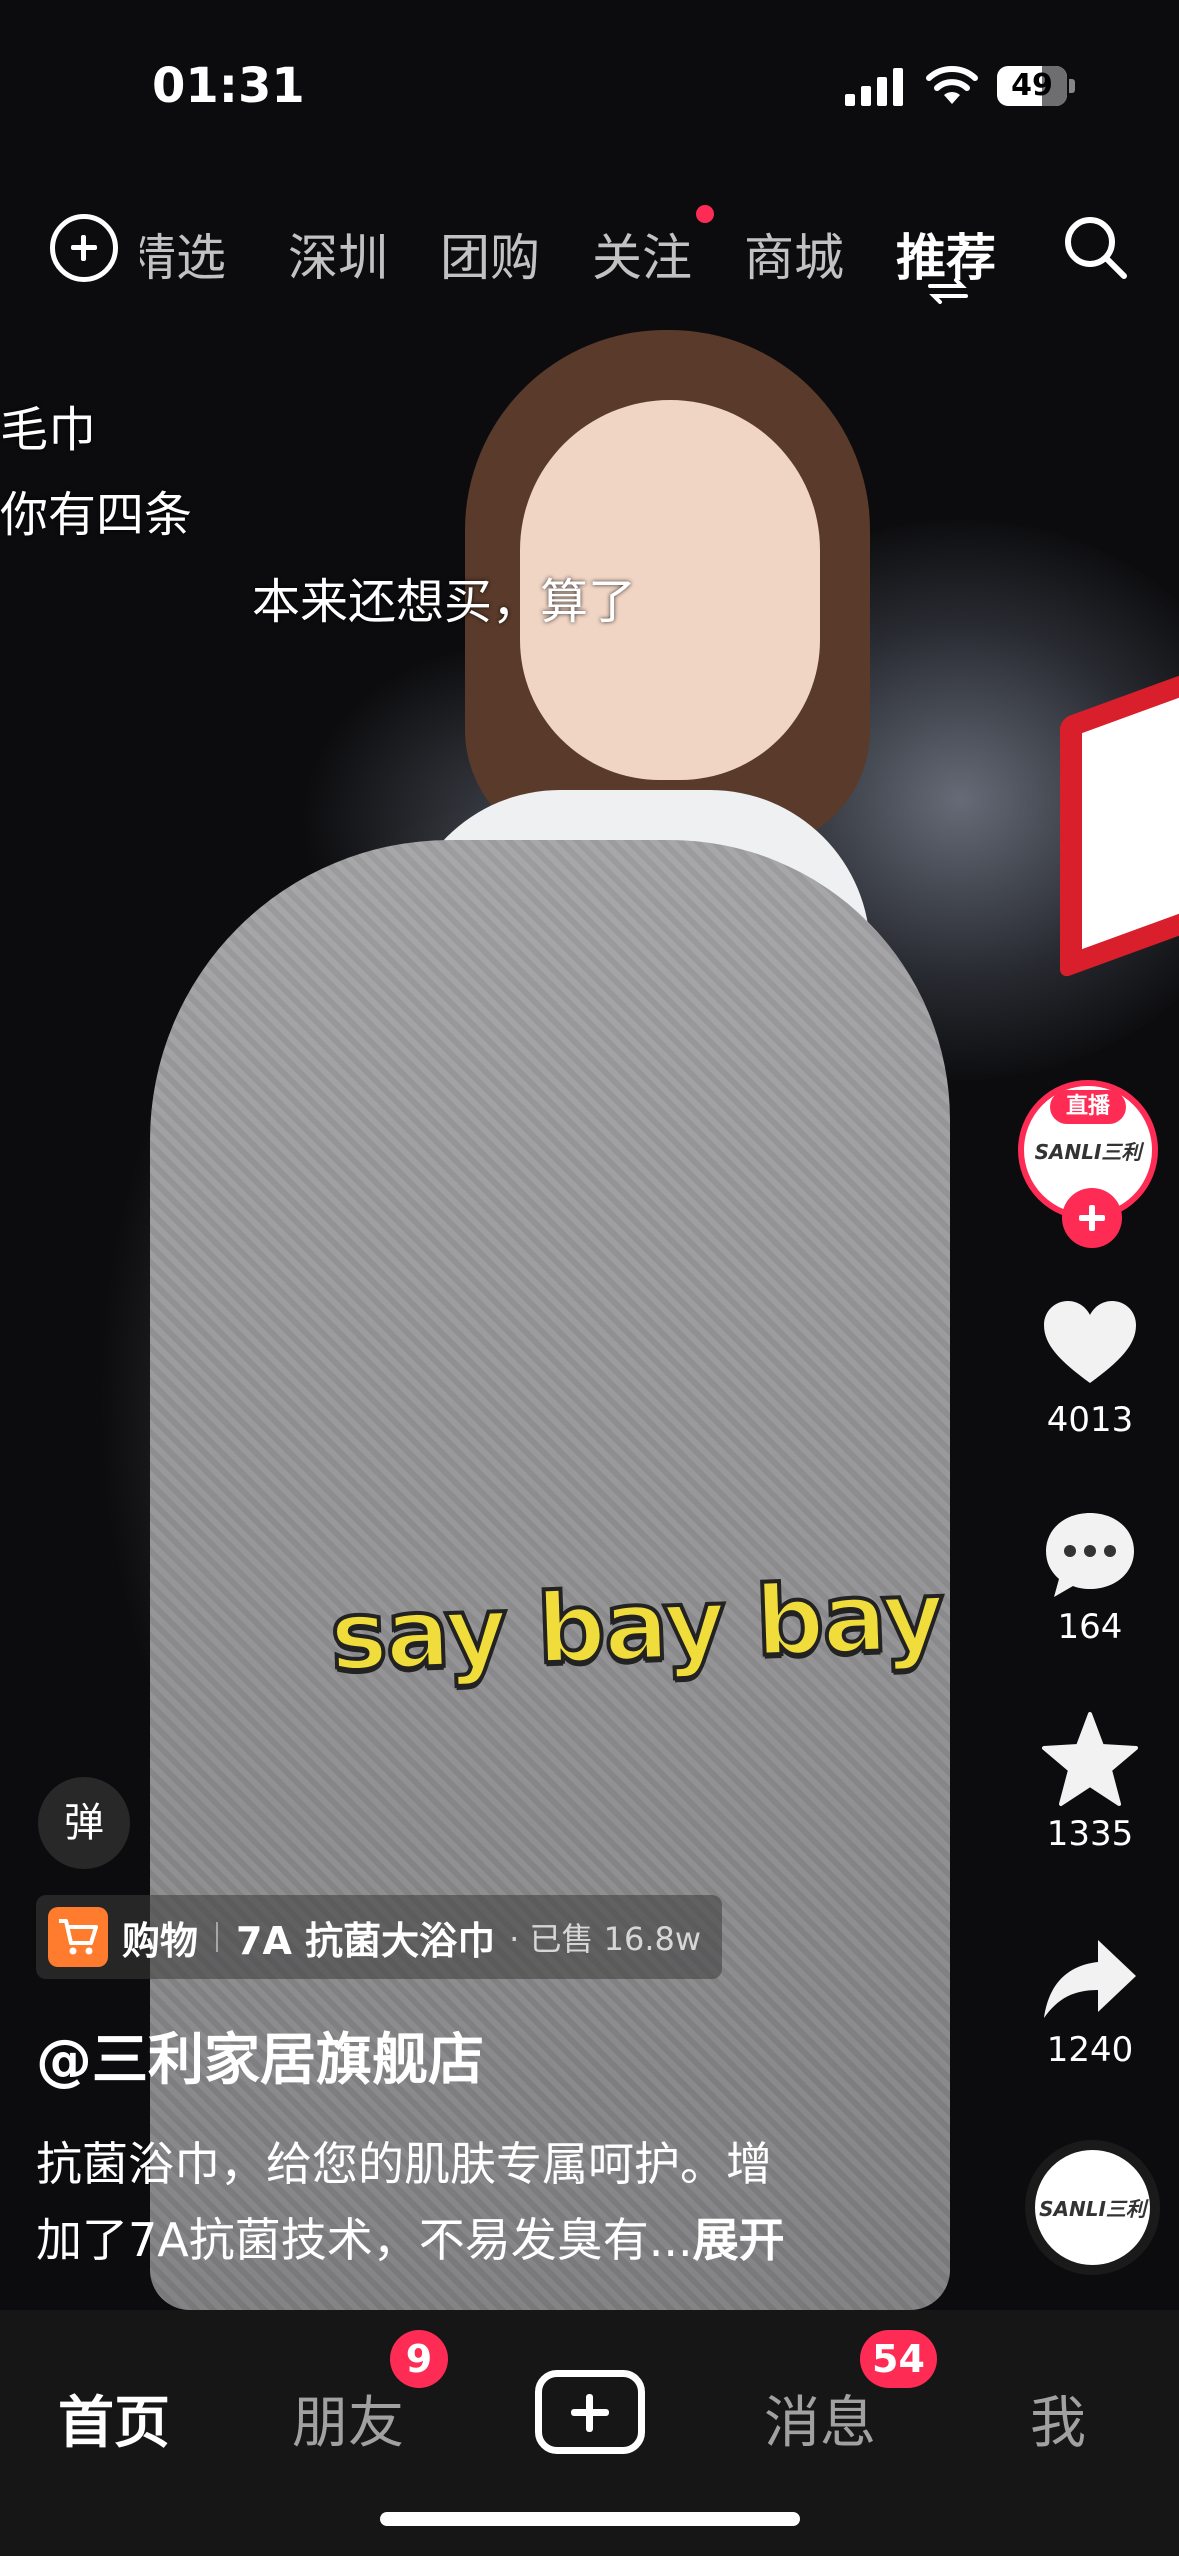 The height and width of the screenshot is (2556, 1179). I want to click on expand-button: 展开, so click(739, 2240).